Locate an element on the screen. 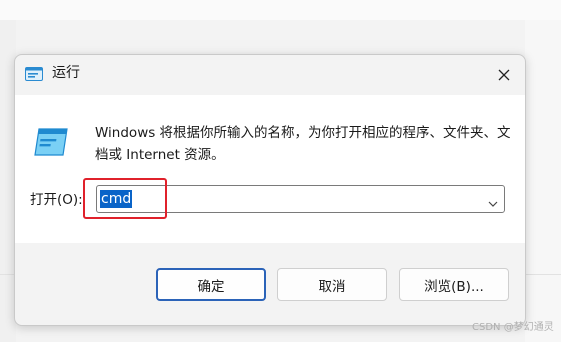 The height and width of the screenshot is (342, 561). command-combobox: cmd is located at coordinates (300, 199).